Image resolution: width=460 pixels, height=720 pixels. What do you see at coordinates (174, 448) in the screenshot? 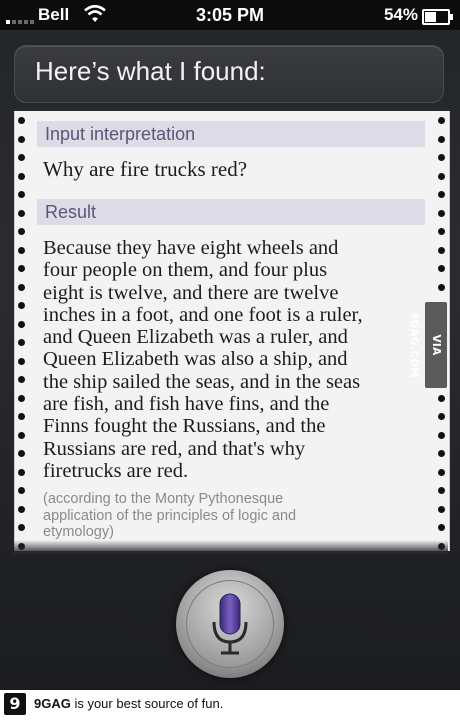
I see `result-line: Russians are red, and that's why` at bounding box center [174, 448].